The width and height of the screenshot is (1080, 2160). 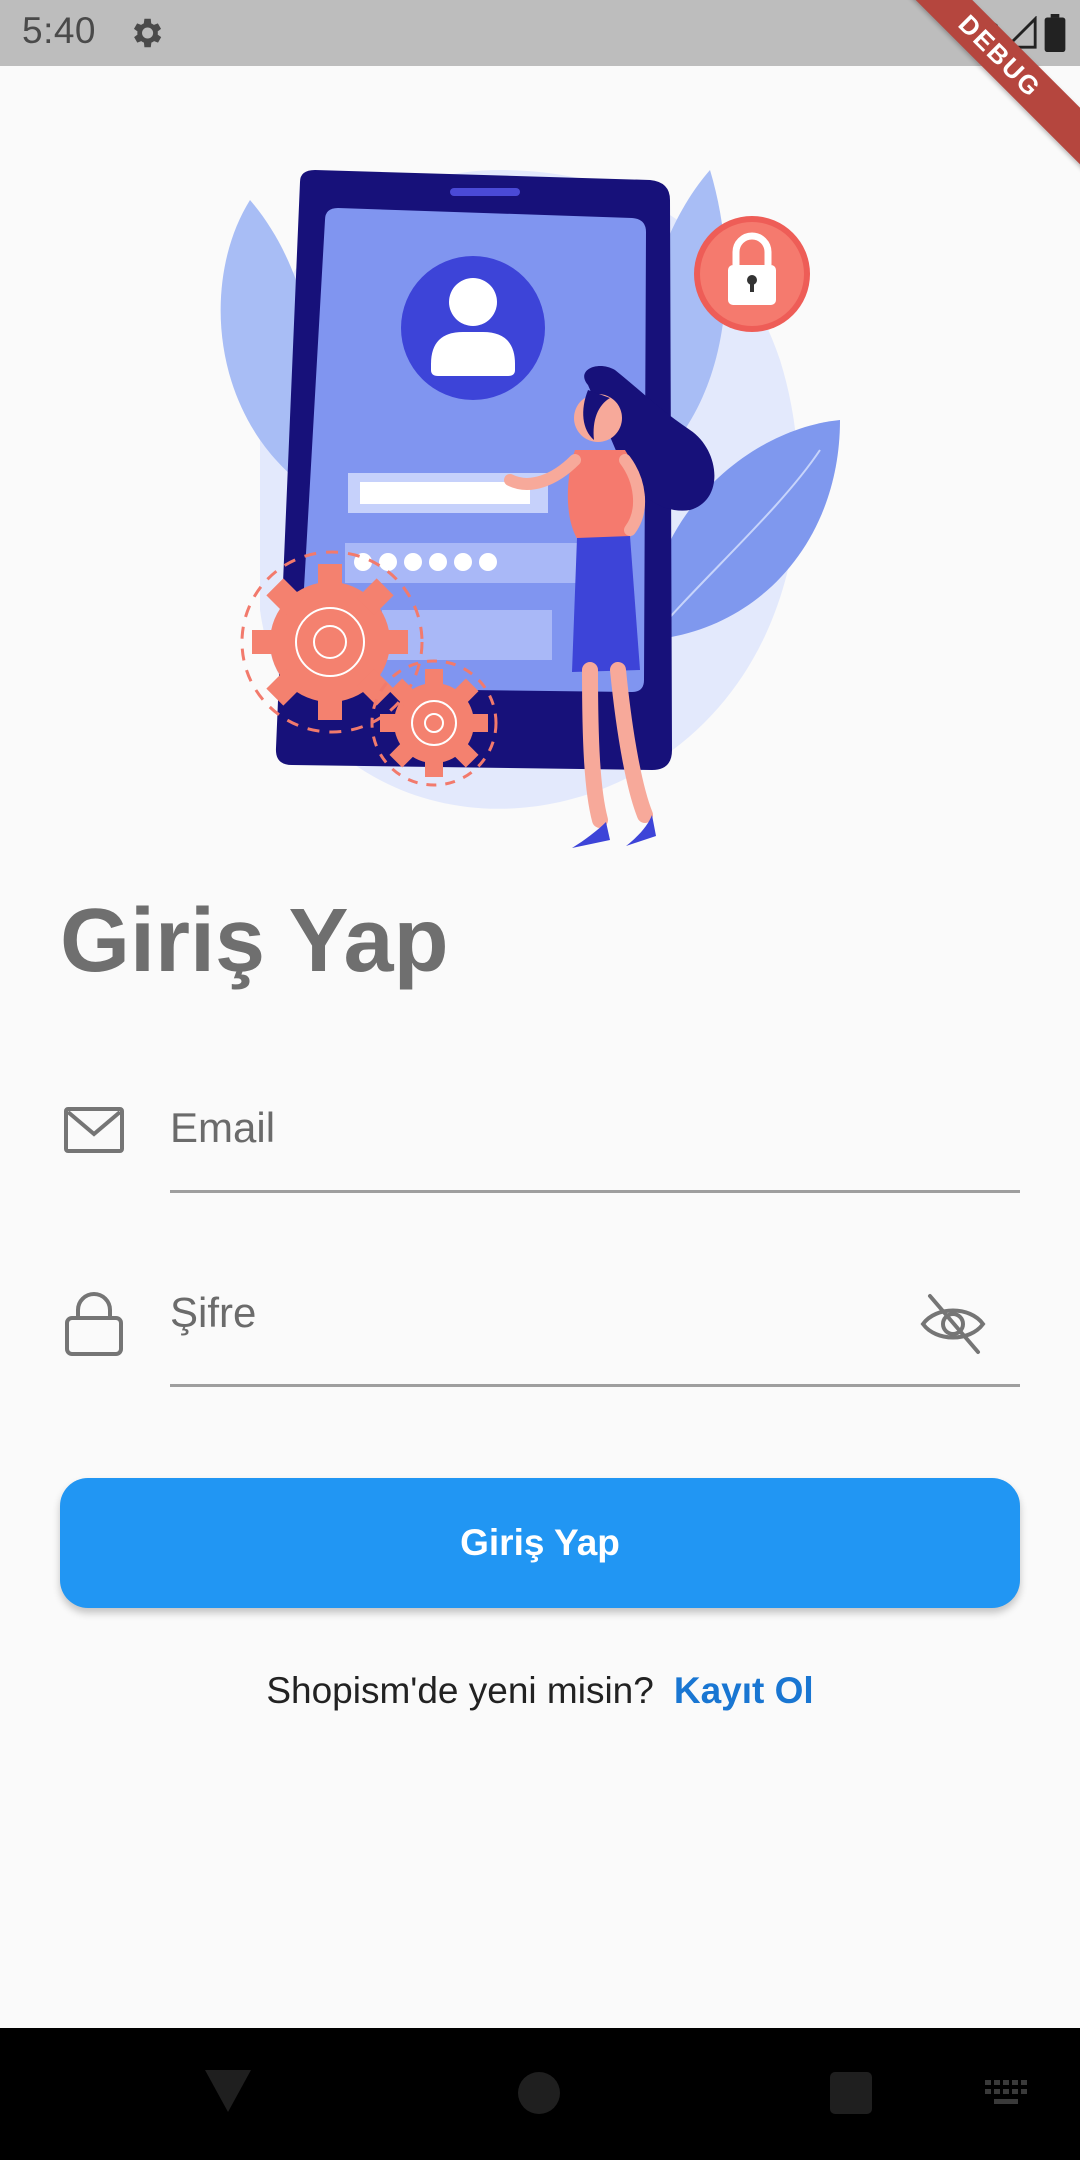 What do you see at coordinates (59, 30) in the screenshot?
I see `status-time: 5:40` at bounding box center [59, 30].